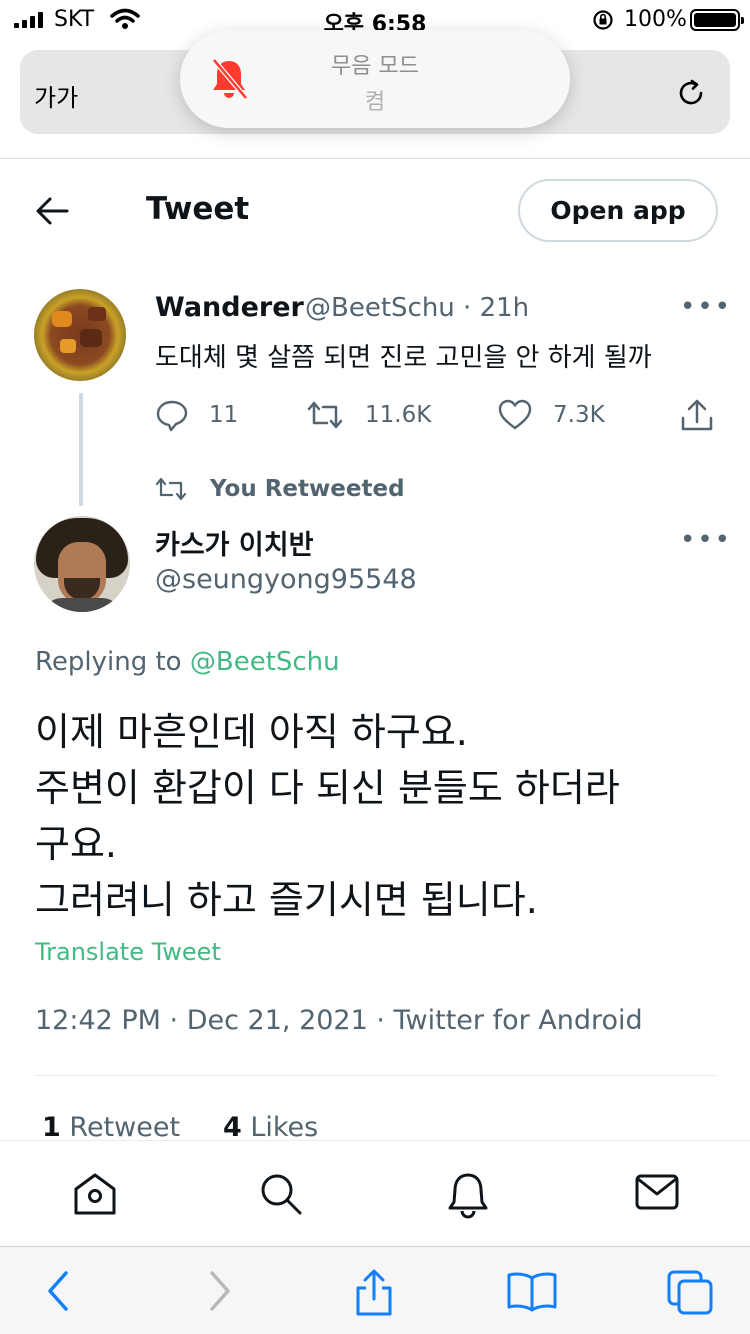 This screenshot has height=1334, width=750. Describe the element at coordinates (690, 1292) in the screenshot. I see `tabs-icon` at that location.